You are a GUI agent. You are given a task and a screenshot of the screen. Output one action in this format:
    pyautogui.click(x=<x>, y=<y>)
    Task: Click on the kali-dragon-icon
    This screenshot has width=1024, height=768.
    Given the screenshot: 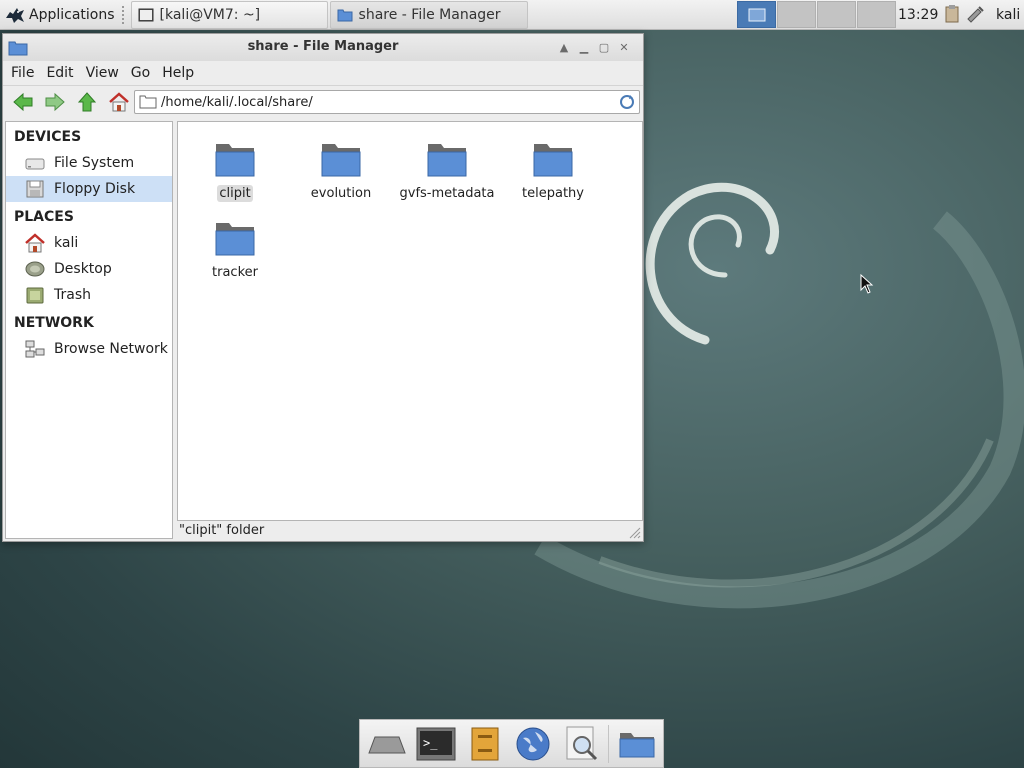 What is the action you would take?
    pyautogui.click(x=15, y=15)
    